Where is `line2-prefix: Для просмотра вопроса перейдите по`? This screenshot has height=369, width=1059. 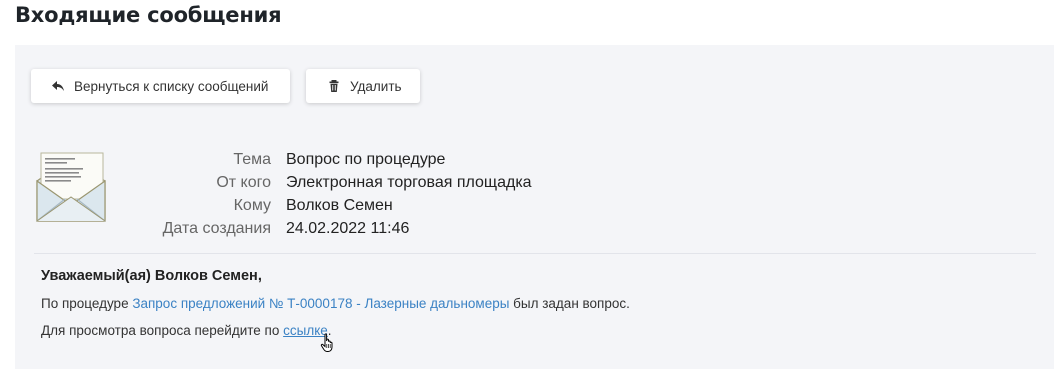 line2-prefix: Для просмотра вопроса перейдите по is located at coordinates (162, 330).